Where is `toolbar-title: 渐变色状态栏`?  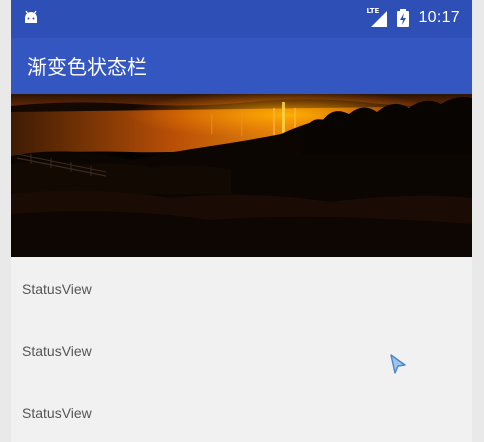 toolbar-title: 渐变色状态栏 is located at coordinates (87, 67).